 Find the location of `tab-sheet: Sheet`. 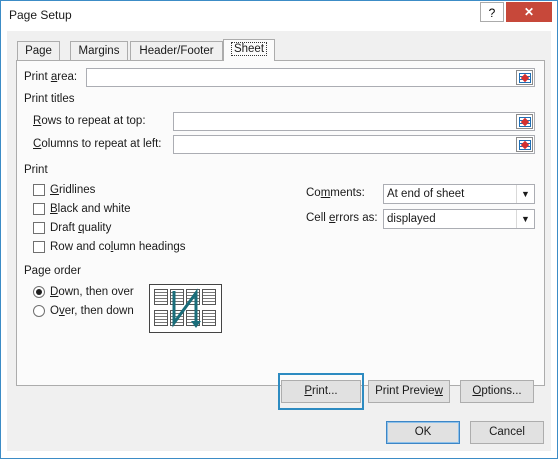

tab-sheet: Sheet is located at coordinates (249, 50).